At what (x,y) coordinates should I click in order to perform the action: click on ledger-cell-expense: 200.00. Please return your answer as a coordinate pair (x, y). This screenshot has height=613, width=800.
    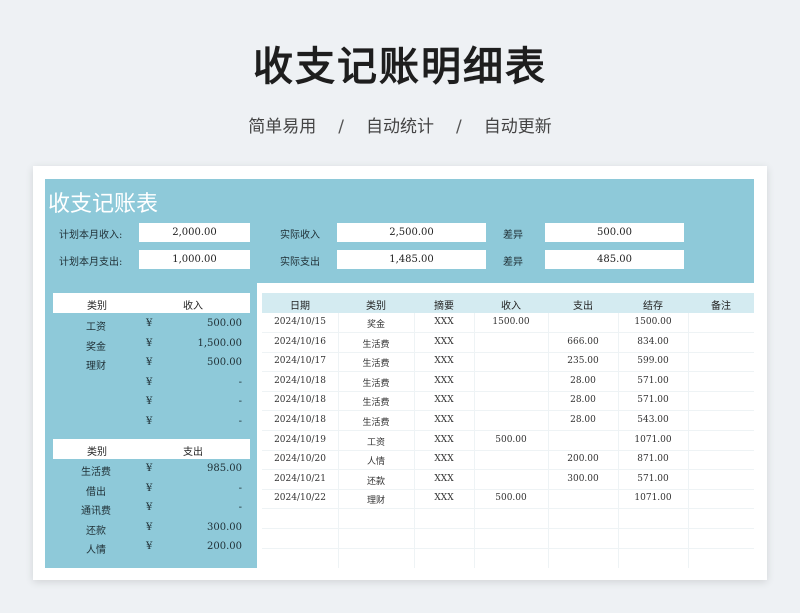
    Looking at the image, I should click on (583, 459).